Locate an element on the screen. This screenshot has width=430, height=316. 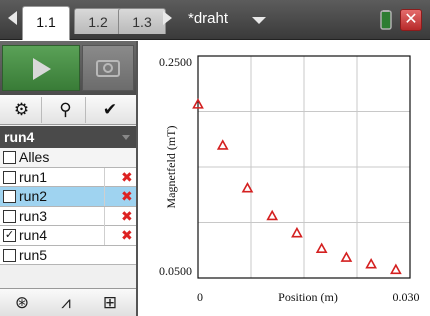
checkmark-icon: ✔ is located at coordinates (110, 110).